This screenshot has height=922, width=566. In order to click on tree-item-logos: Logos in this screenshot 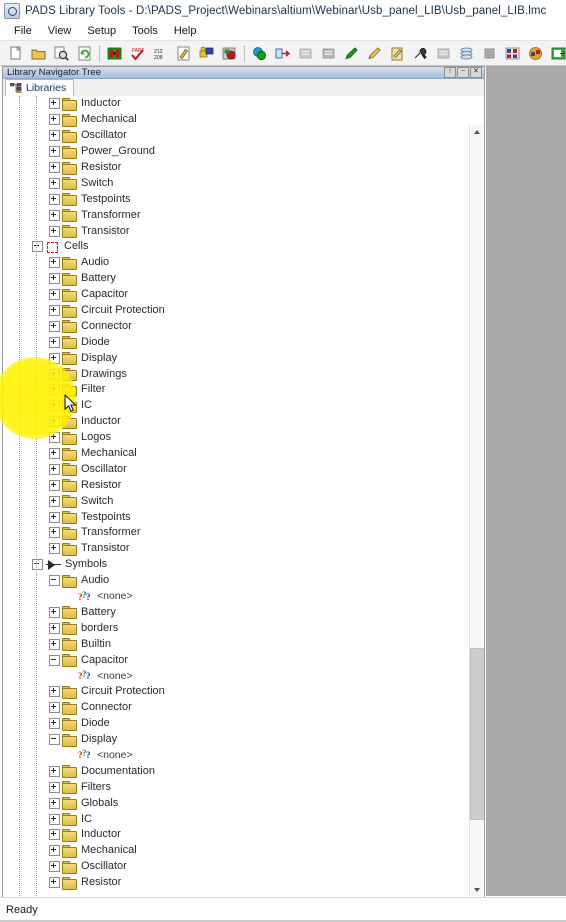, I will do `click(236, 438)`.